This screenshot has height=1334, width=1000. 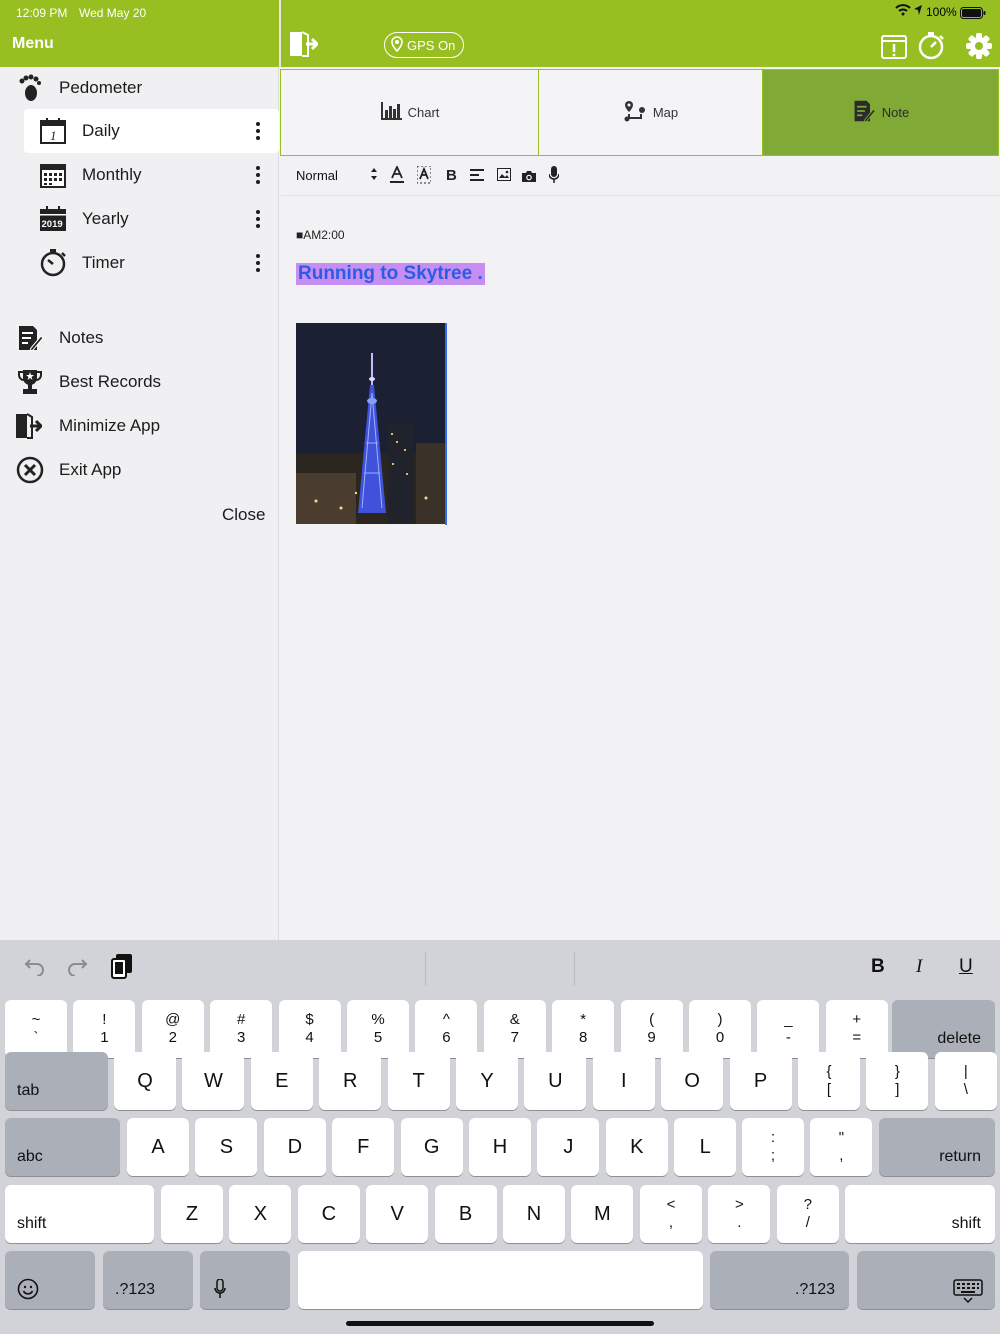 I want to click on key-3: #3, so click(x=241, y=1029).